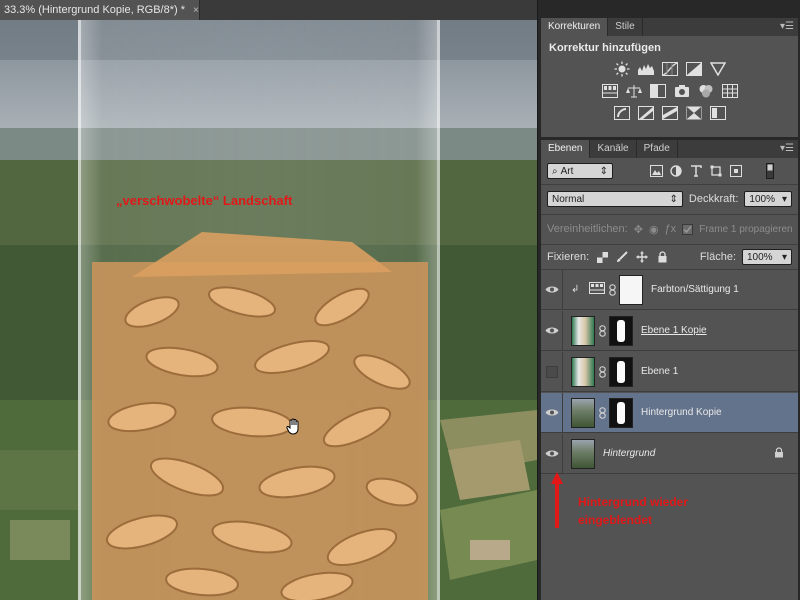 The height and width of the screenshot is (600, 800). Describe the element at coordinates (662, 257) in the screenshot. I see `lock-all-icon` at that location.